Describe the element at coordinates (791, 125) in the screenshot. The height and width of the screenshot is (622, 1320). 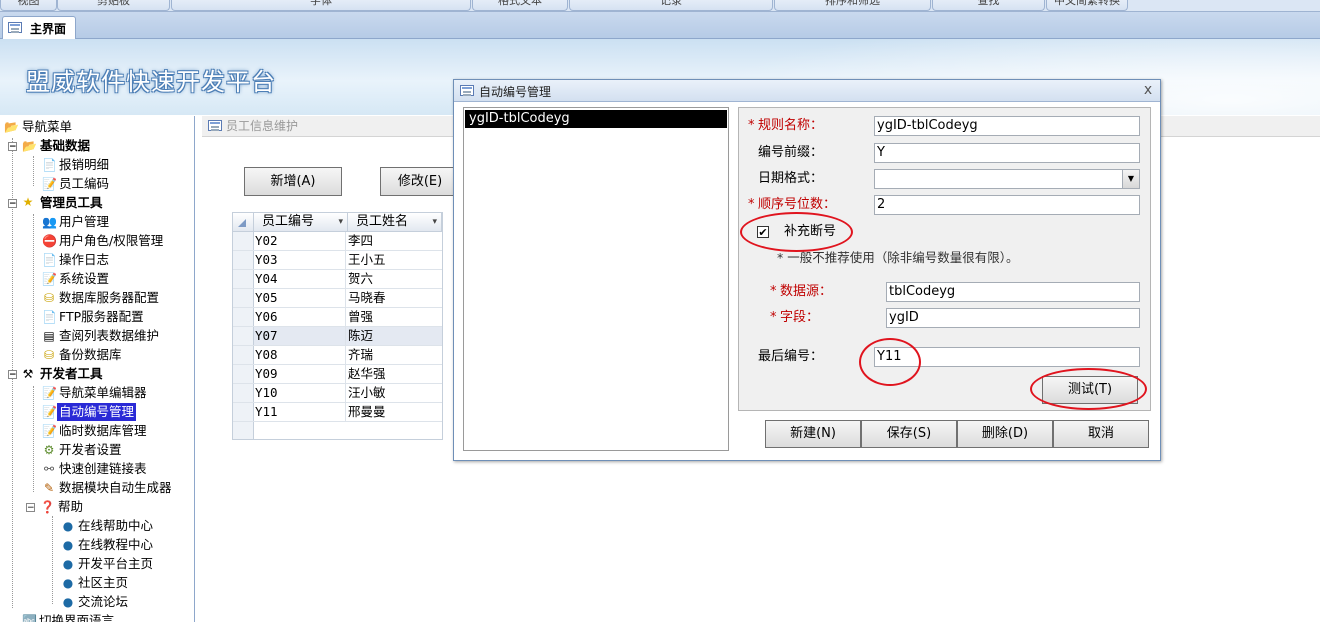
I see `rule-name-label: 规则名称：` at that location.